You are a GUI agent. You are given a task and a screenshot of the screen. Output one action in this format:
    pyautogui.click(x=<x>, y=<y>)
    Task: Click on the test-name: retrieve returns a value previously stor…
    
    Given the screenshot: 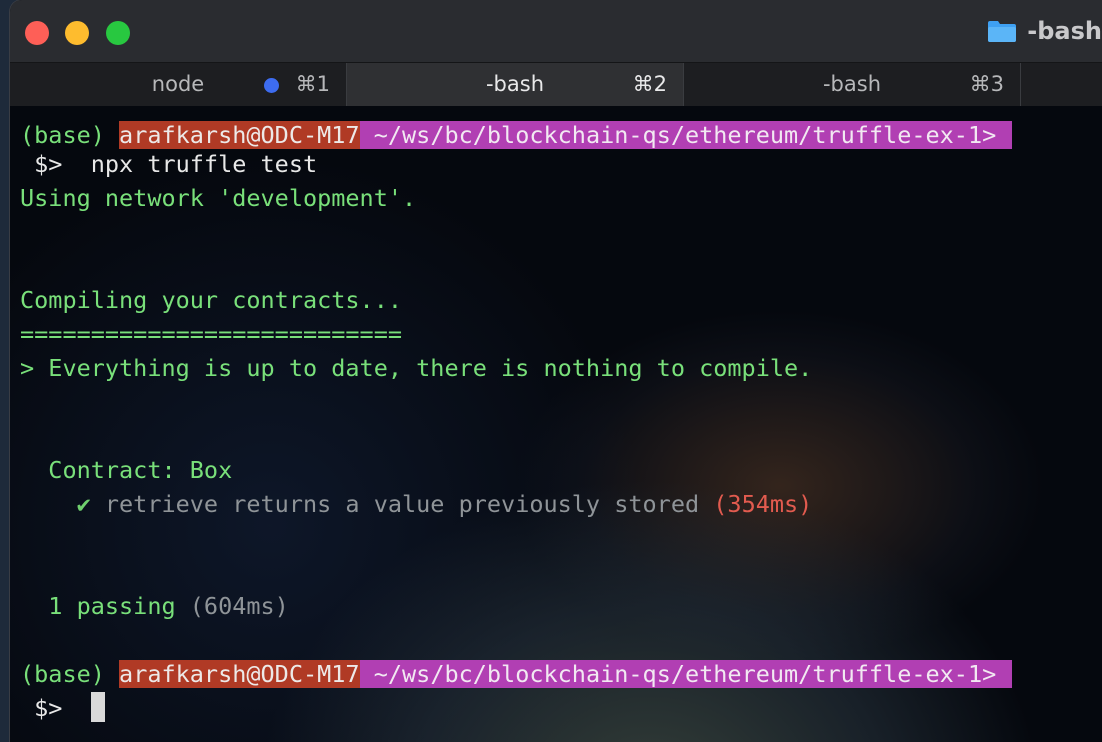 What is the action you would take?
    pyautogui.click(x=402, y=504)
    